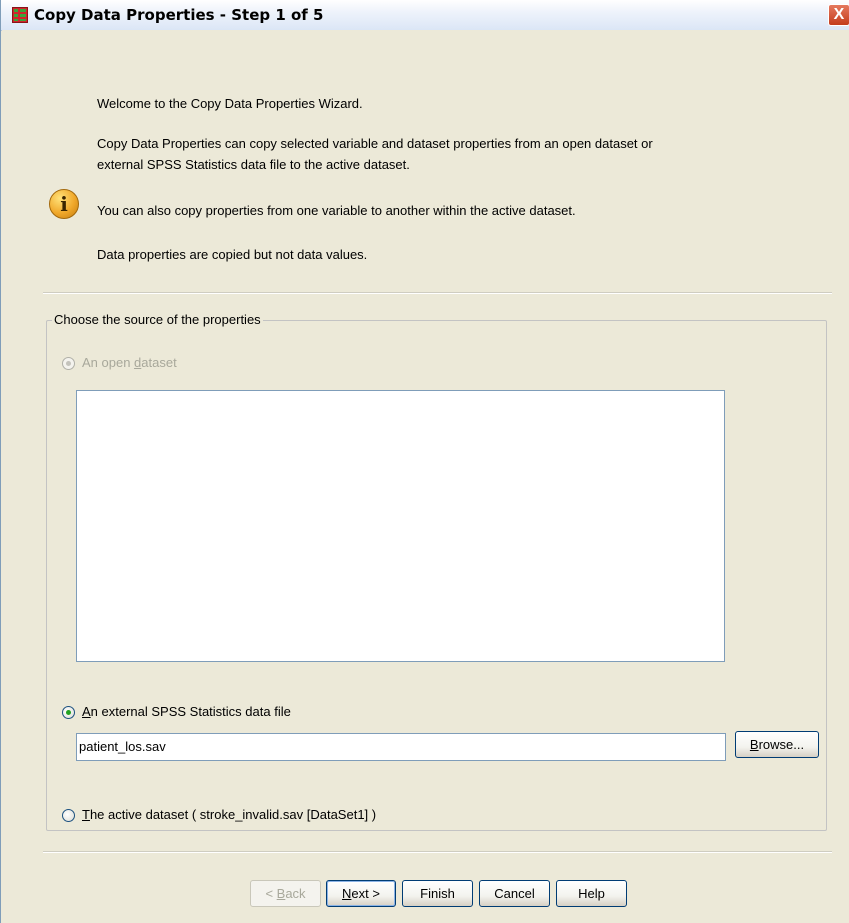  What do you see at coordinates (64, 204) in the screenshot?
I see `info-icon: i` at bounding box center [64, 204].